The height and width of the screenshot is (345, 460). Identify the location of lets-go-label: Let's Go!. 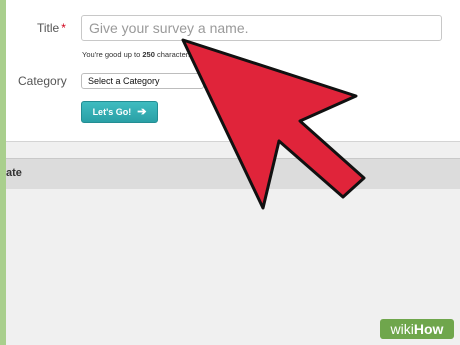
(112, 112).